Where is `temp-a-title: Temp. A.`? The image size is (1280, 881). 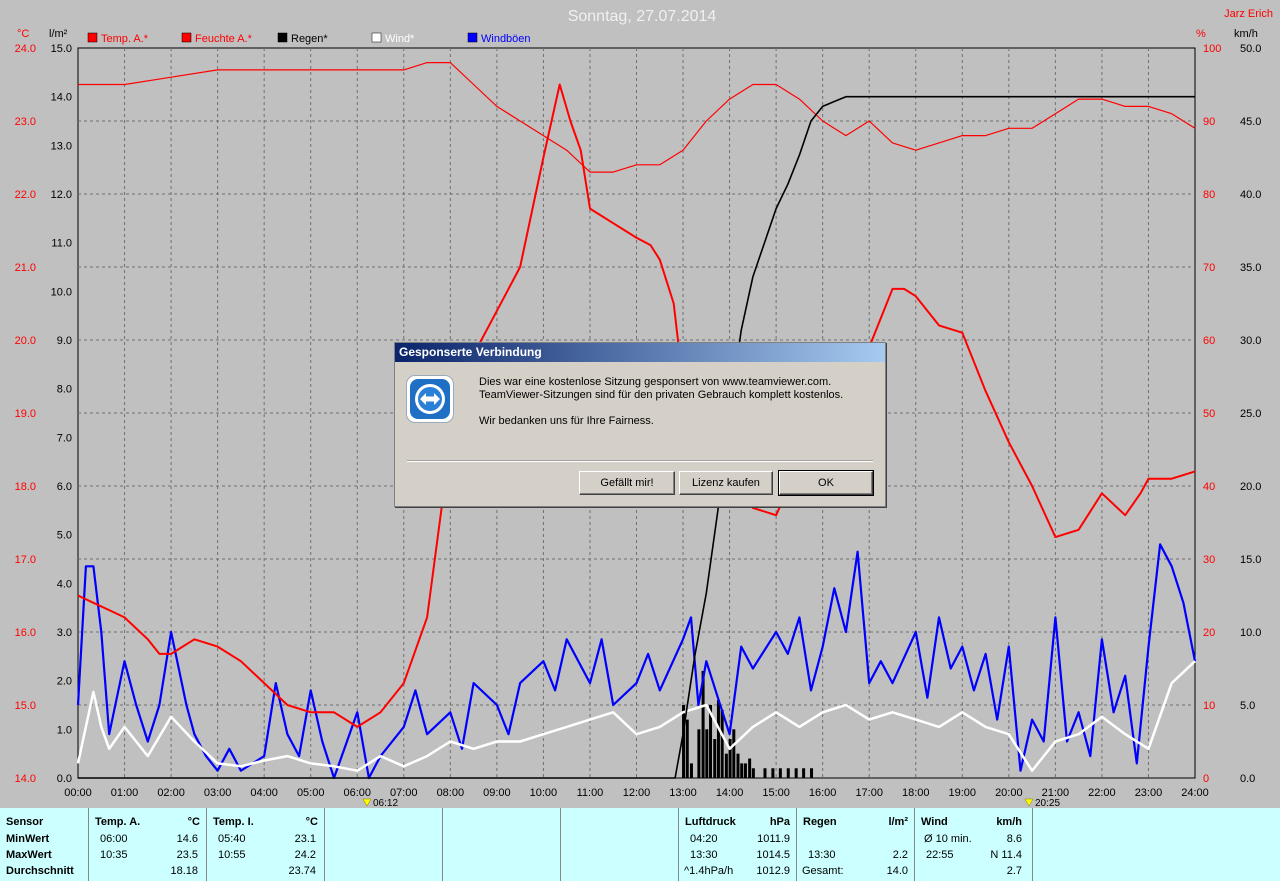 temp-a-title: Temp. A. is located at coordinates (118, 822).